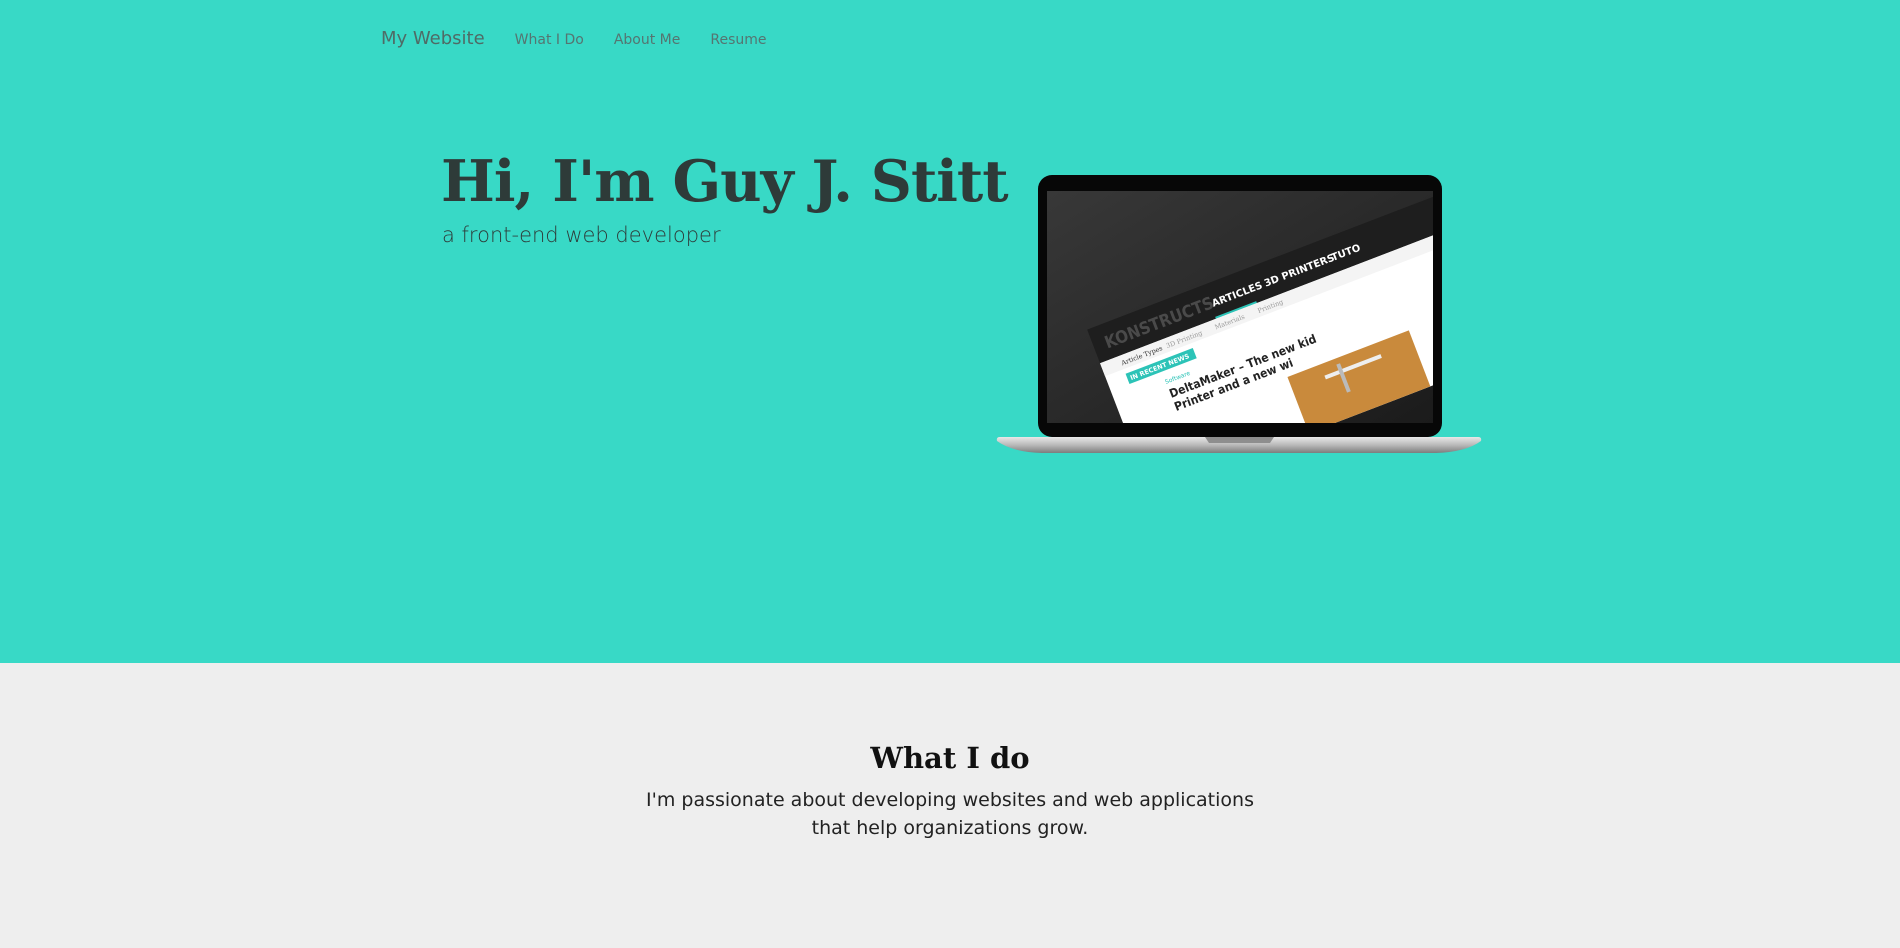 The height and width of the screenshot is (948, 1900). What do you see at coordinates (738, 40) in the screenshot?
I see `nav-link-resume: Resume` at bounding box center [738, 40].